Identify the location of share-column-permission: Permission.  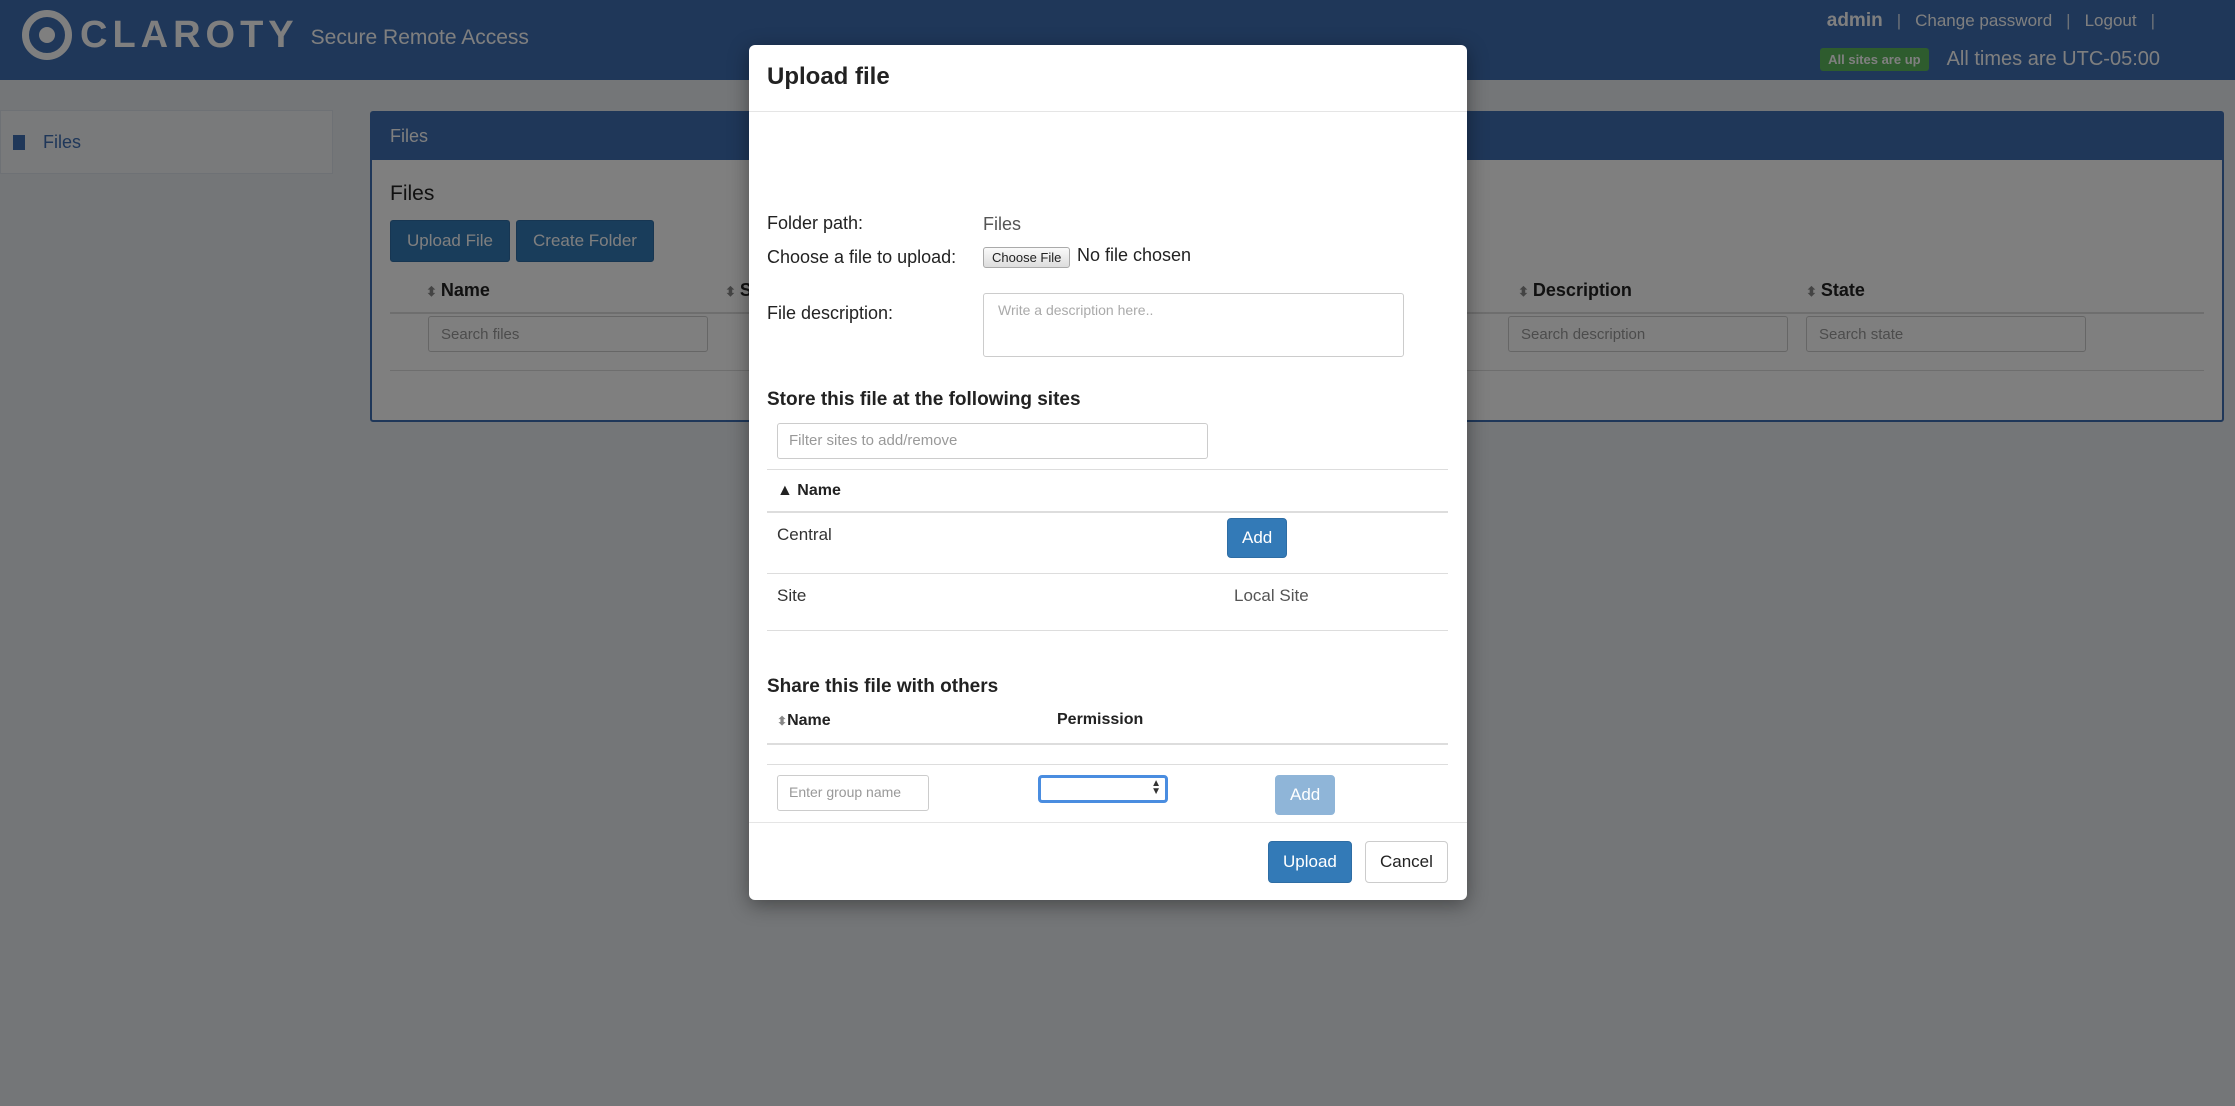
(1100, 719).